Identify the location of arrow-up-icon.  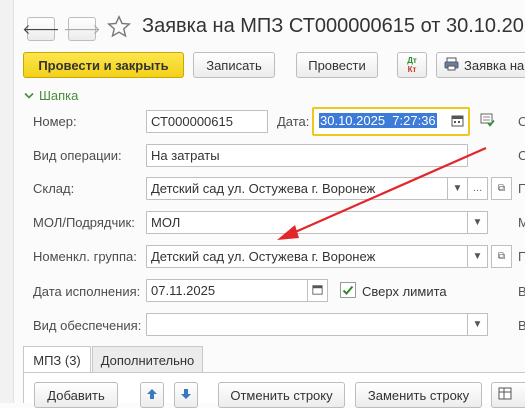
(152, 395).